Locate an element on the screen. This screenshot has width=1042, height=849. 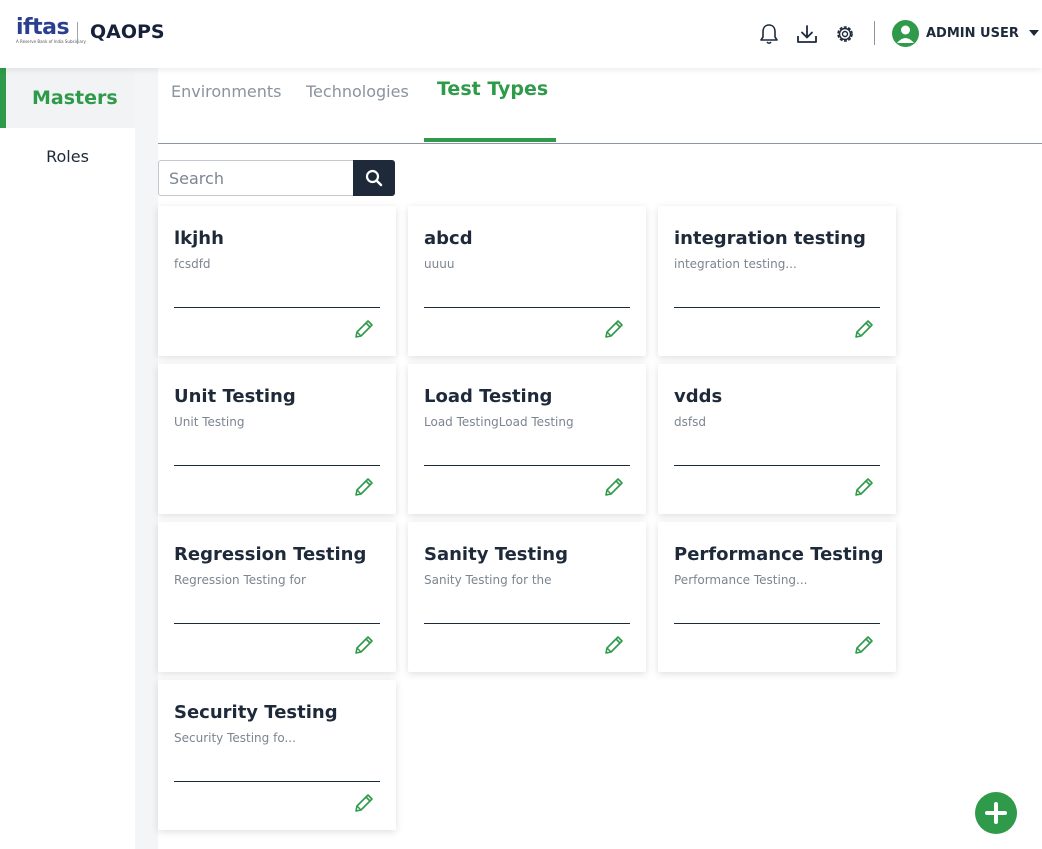
test-type-card: lkjhh fcsdfd is located at coordinates (277, 281).